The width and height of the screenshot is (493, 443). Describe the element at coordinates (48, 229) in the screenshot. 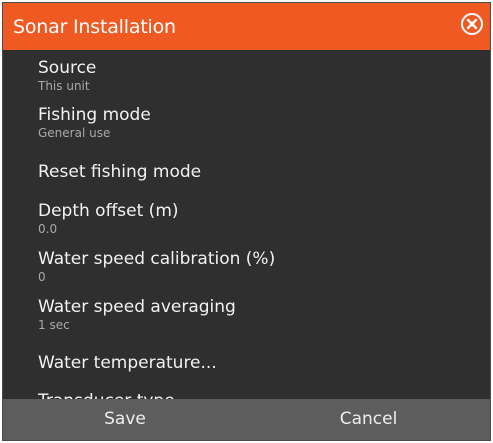

I see `setting-depth-offset-value: 0.0` at that location.